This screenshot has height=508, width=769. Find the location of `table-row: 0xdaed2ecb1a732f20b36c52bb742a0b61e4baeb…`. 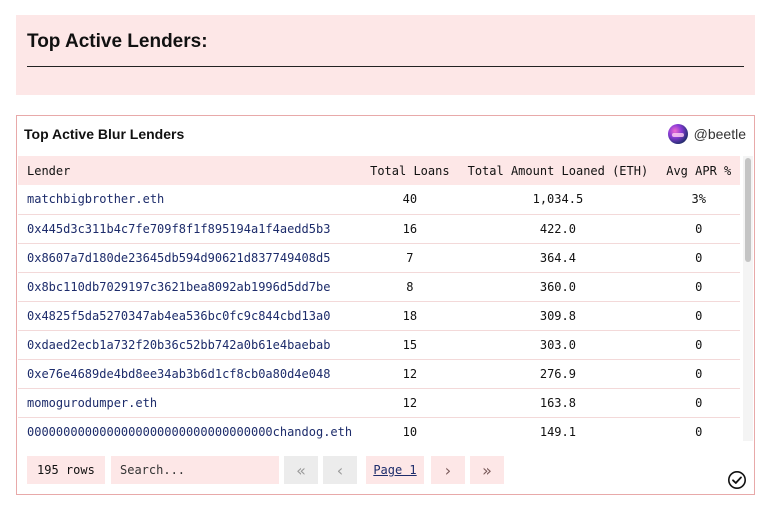

table-row: 0xdaed2ecb1a732f20b36c52bb742a0b61e4baeb… is located at coordinates (379, 345).